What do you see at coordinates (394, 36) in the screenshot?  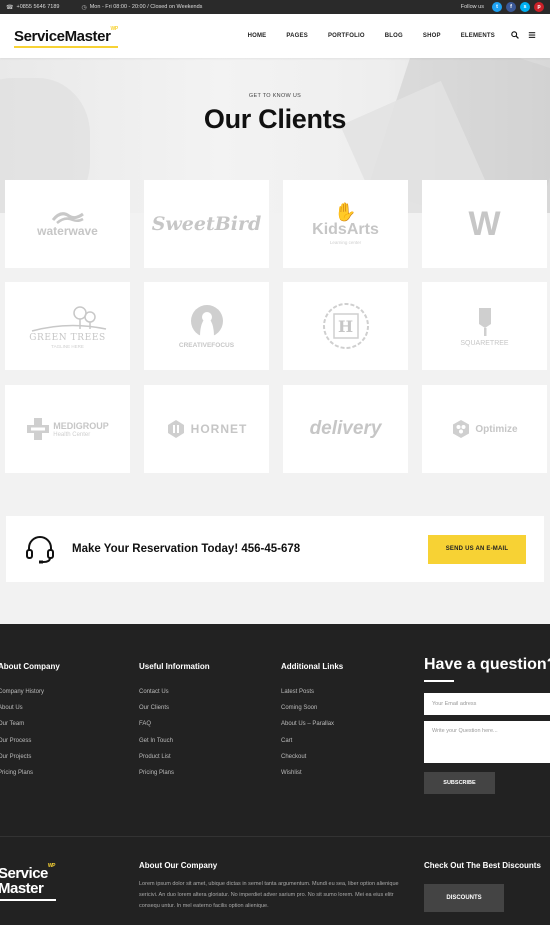 I see `nav-blog: BLOG` at bounding box center [394, 36].